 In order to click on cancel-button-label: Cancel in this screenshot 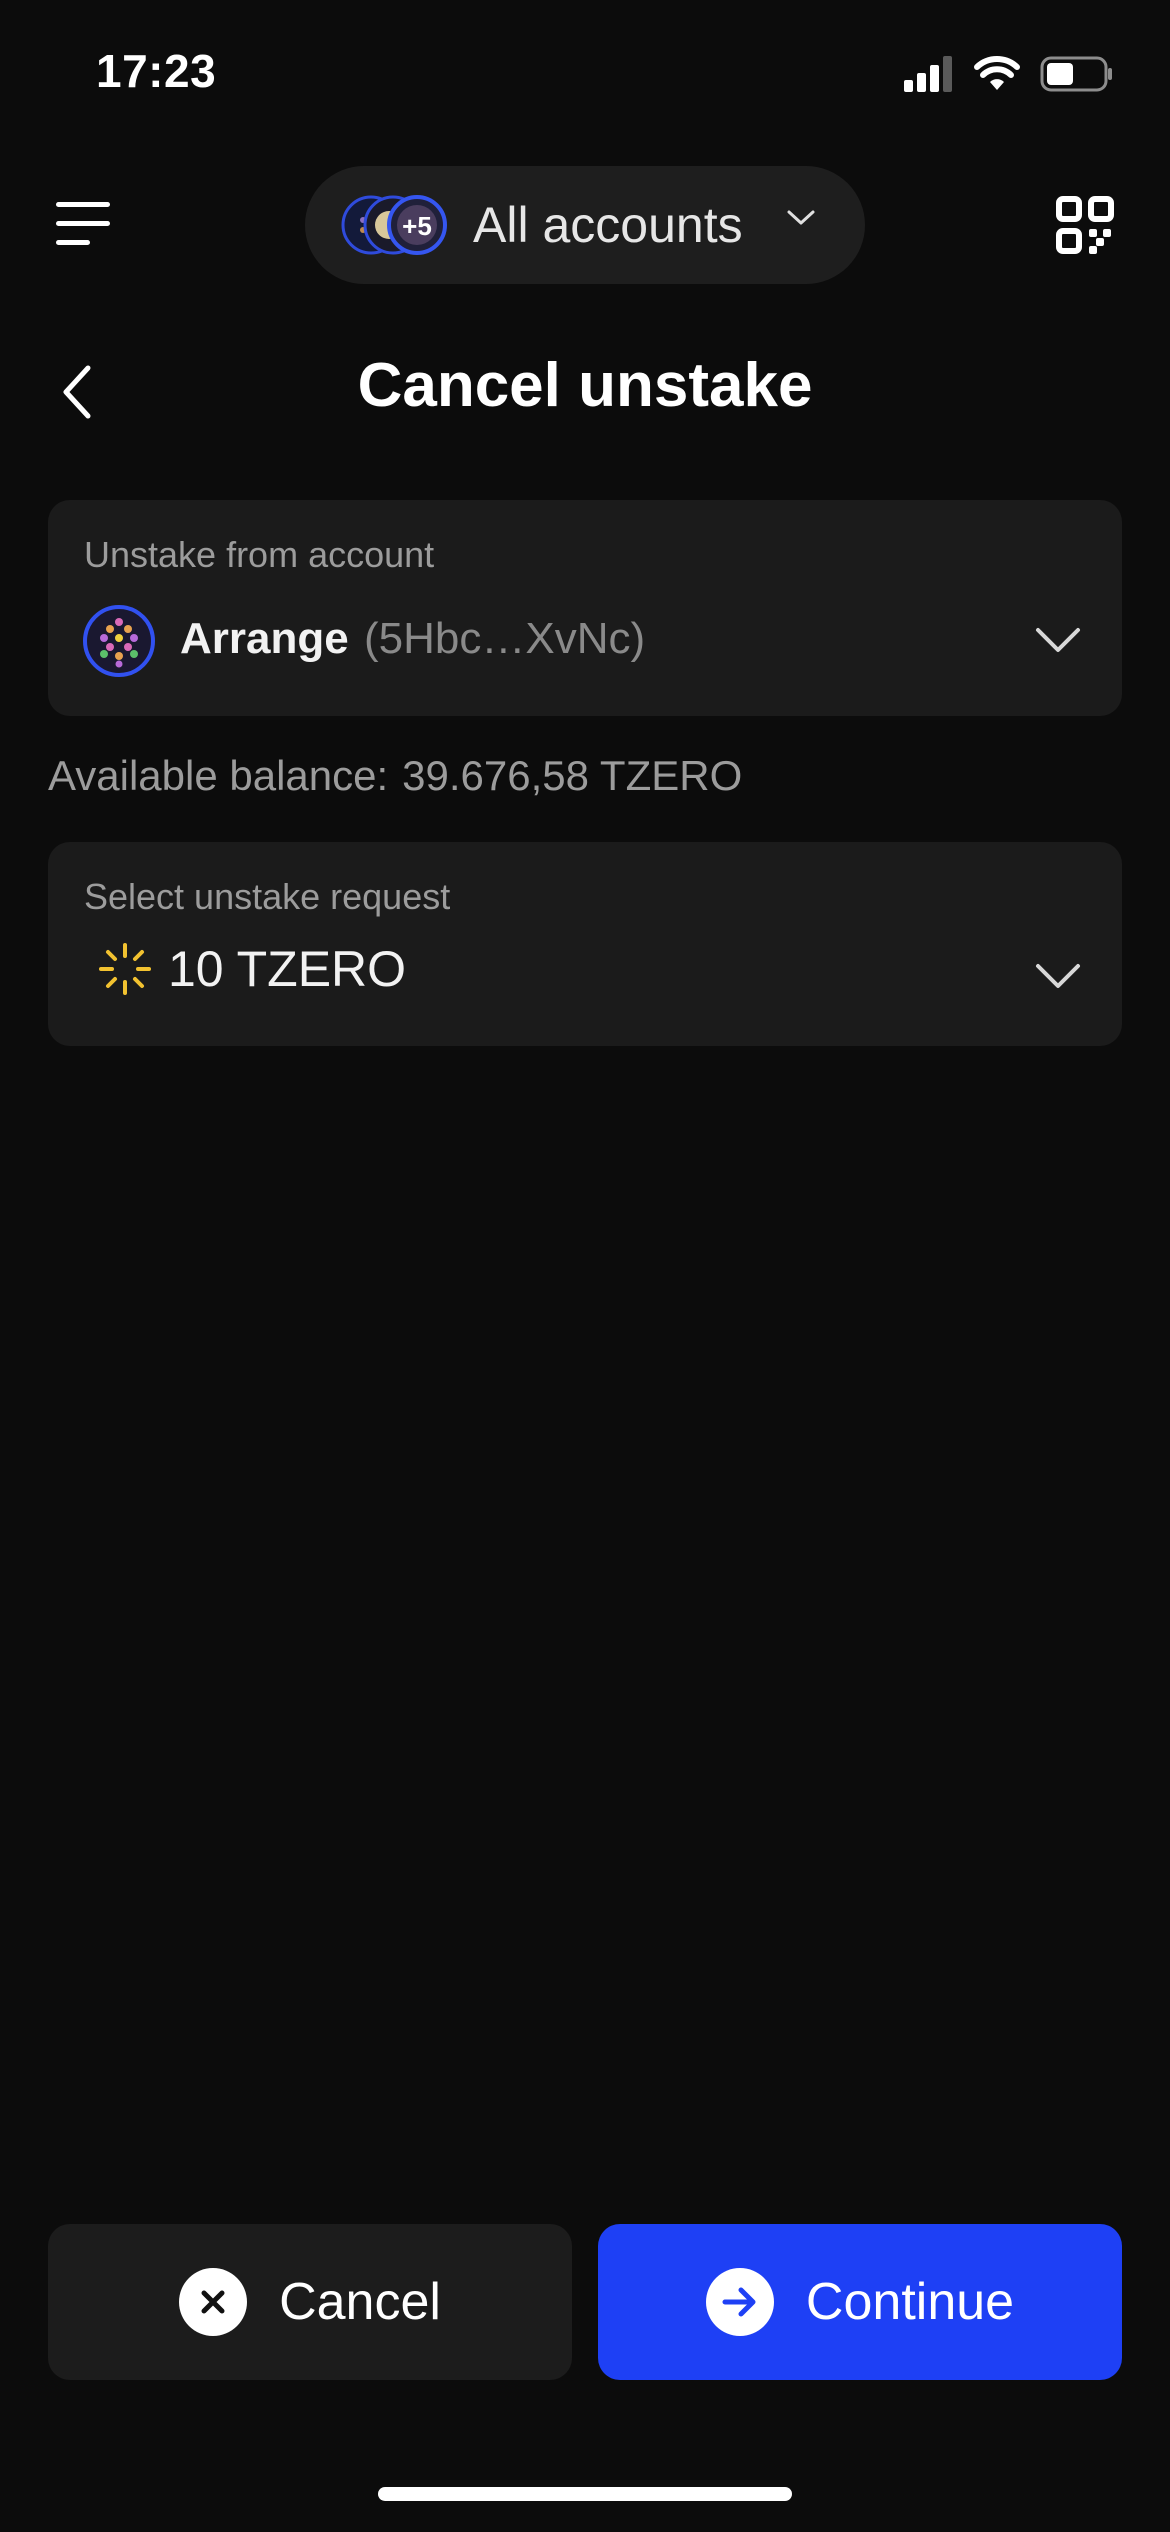, I will do `click(360, 2302)`.